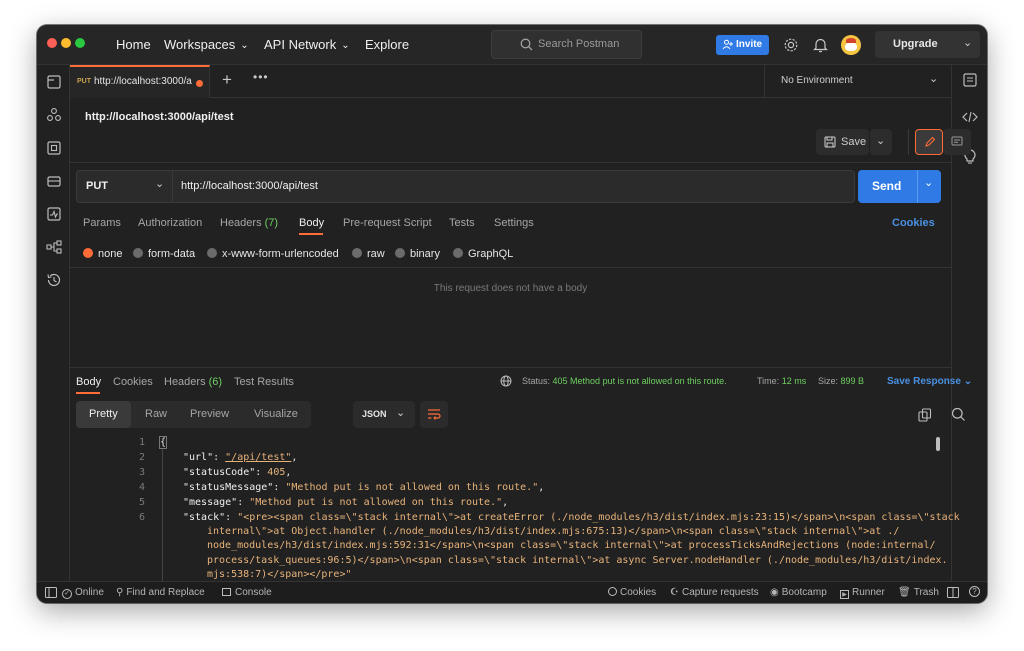  What do you see at coordinates (938, 444) in the screenshot?
I see `scrollbar` at bounding box center [938, 444].